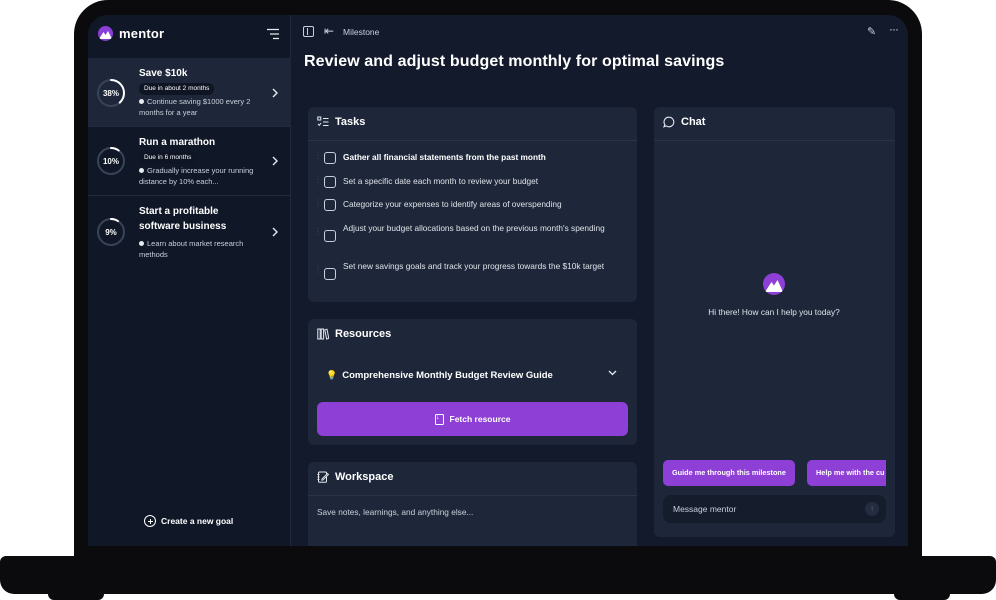  What do you see at coordinates (323, 334) in the screenshot?
I see `books-icon` at bounding box center [323, 334].